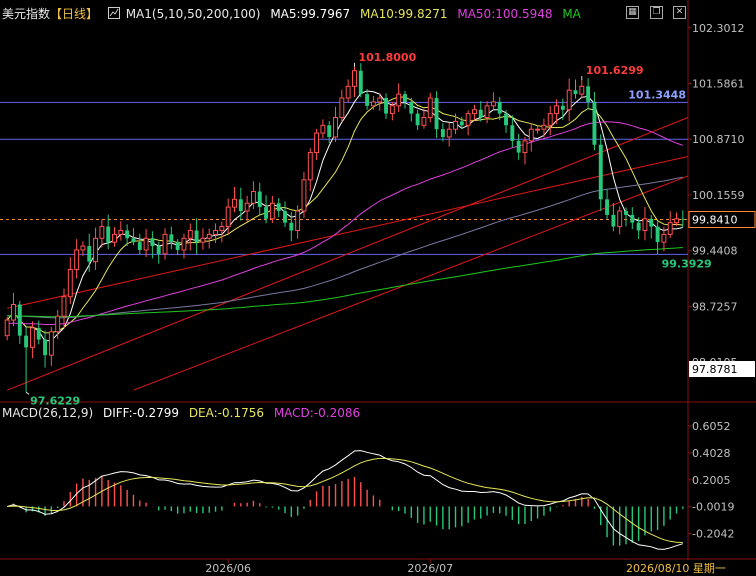 This screenshot has width=756, height=576. What do you see at coordinates (387, 57) in the screenshot?
I see `annotation-0: 101.8000` at bounding box center [387, 57].